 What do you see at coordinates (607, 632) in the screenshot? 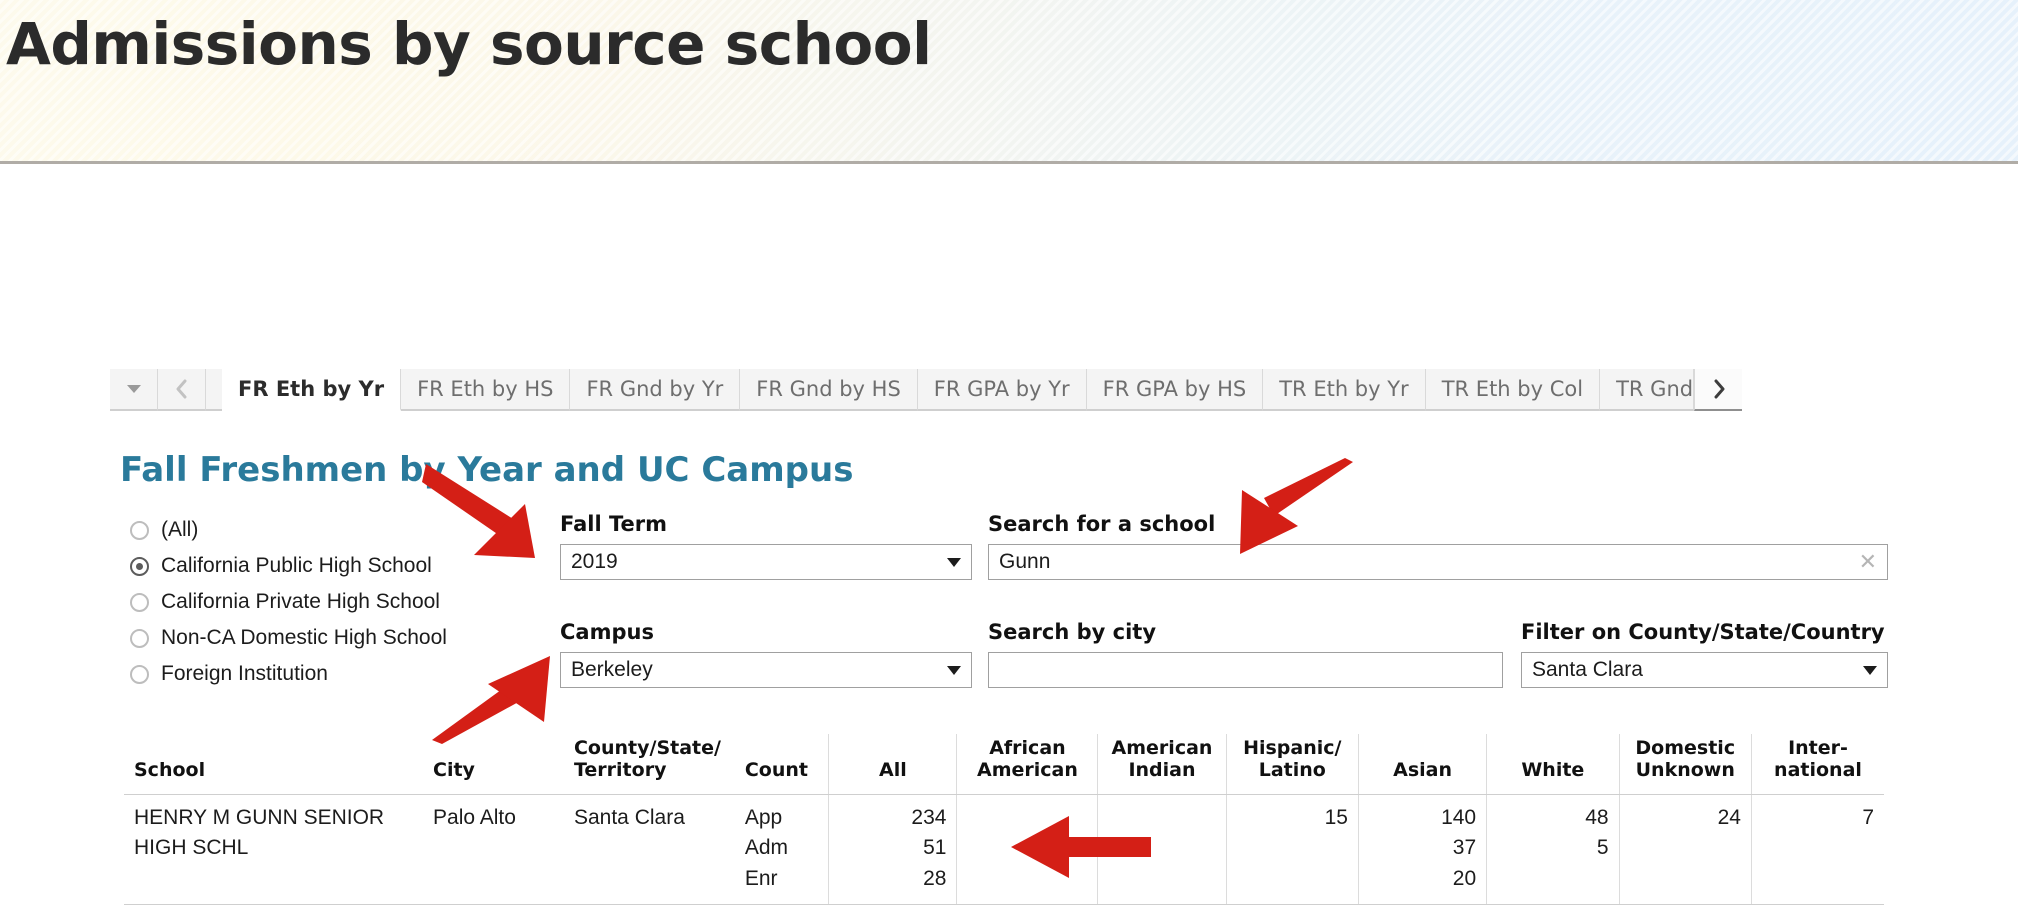
I see `campus-label: Campus` at bounding box center [607, 632].